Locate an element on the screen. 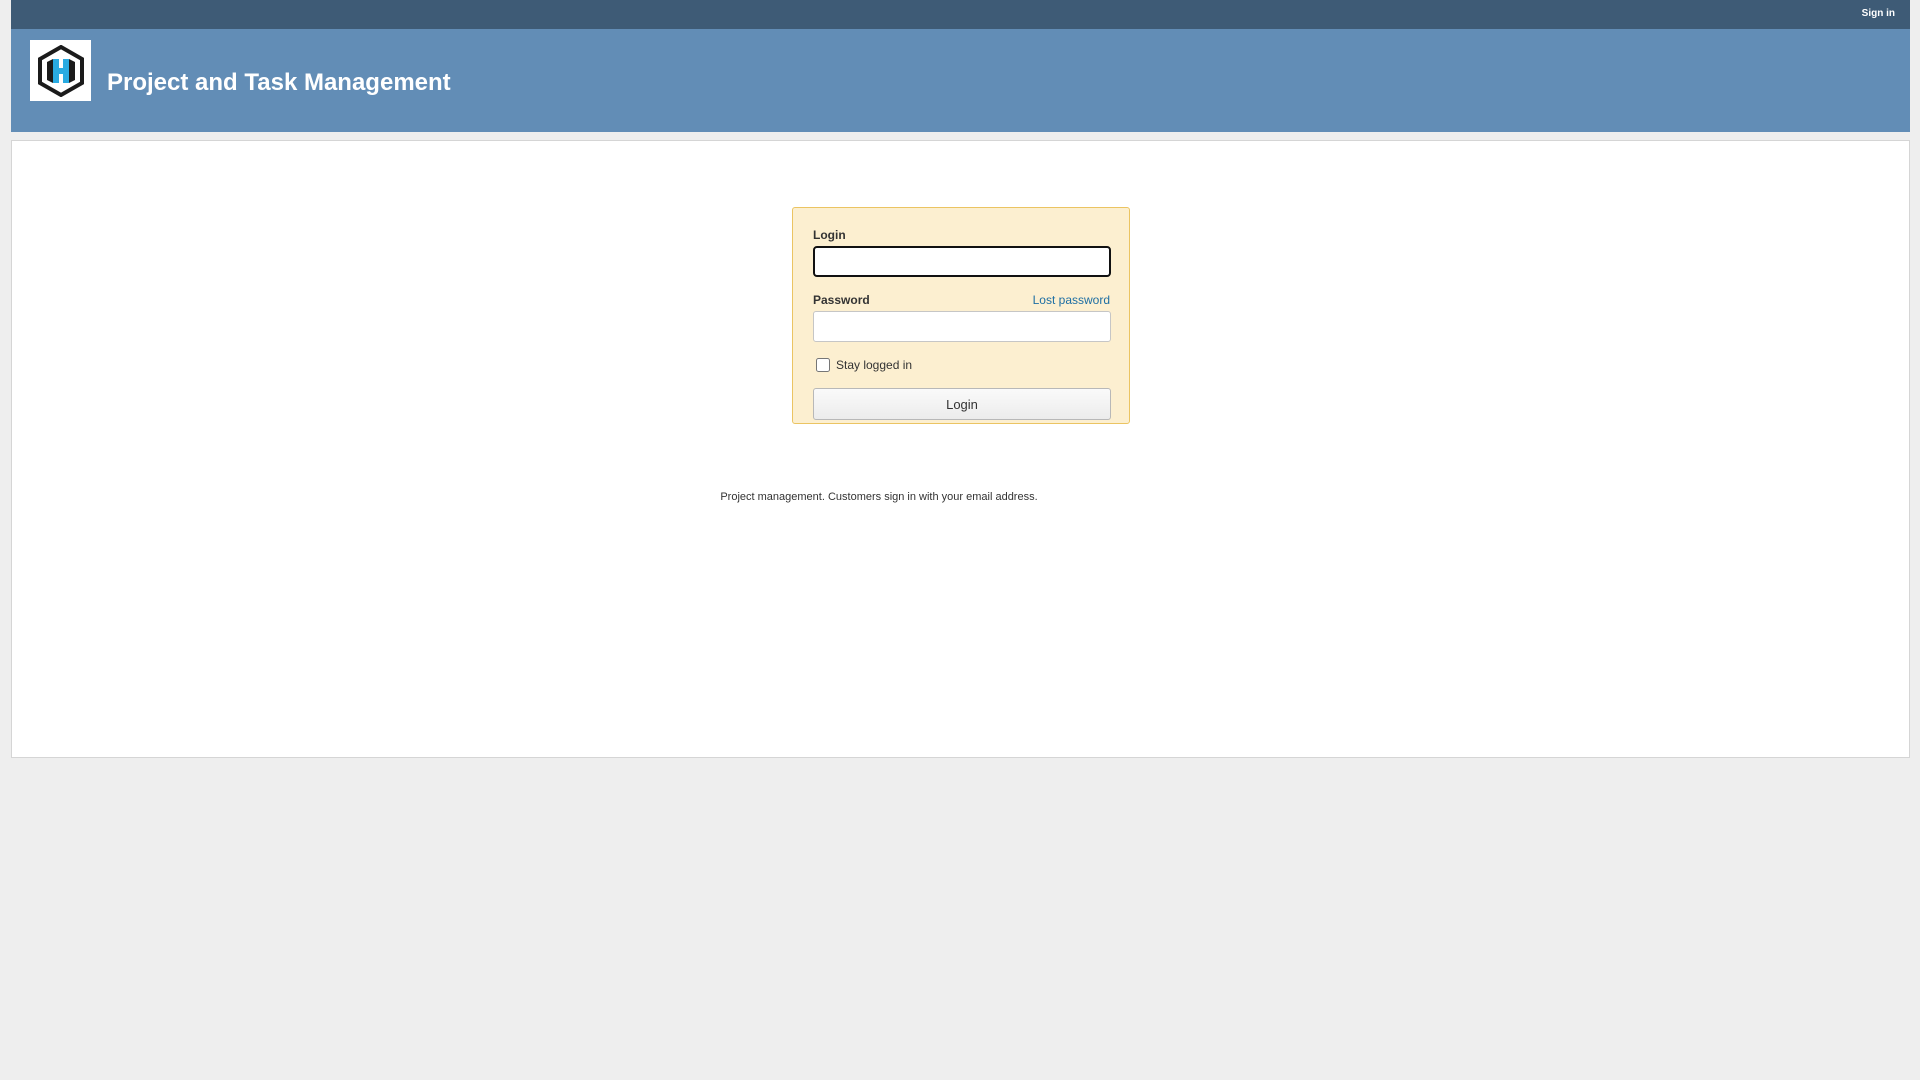 The image size is (1920, 1080). login-button: Login is located at coordinates (962, 404).